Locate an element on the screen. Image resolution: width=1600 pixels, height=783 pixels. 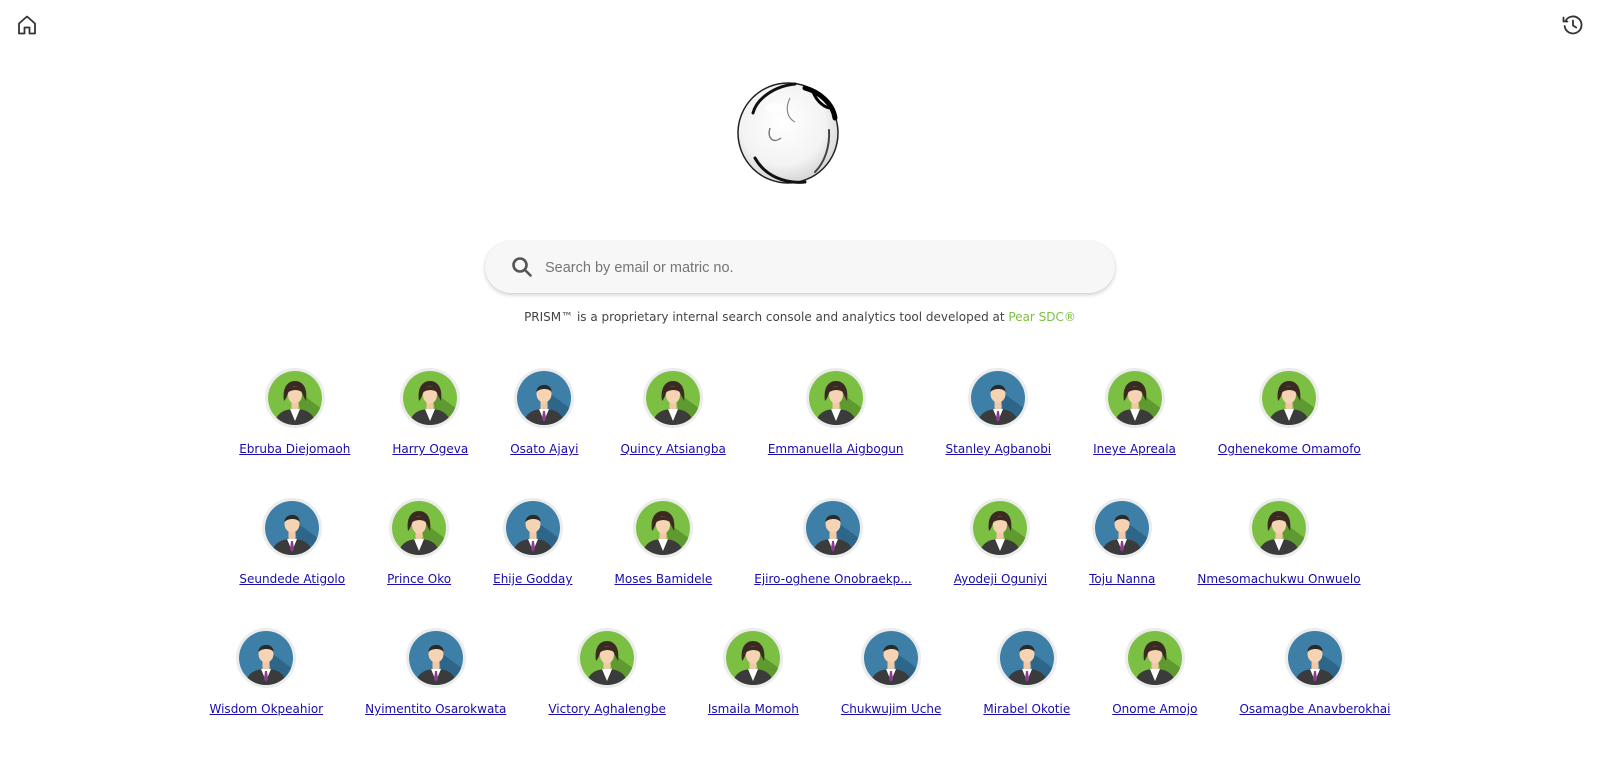
person-name-link: Moses Bamidele is located at coordinates (664, 579).